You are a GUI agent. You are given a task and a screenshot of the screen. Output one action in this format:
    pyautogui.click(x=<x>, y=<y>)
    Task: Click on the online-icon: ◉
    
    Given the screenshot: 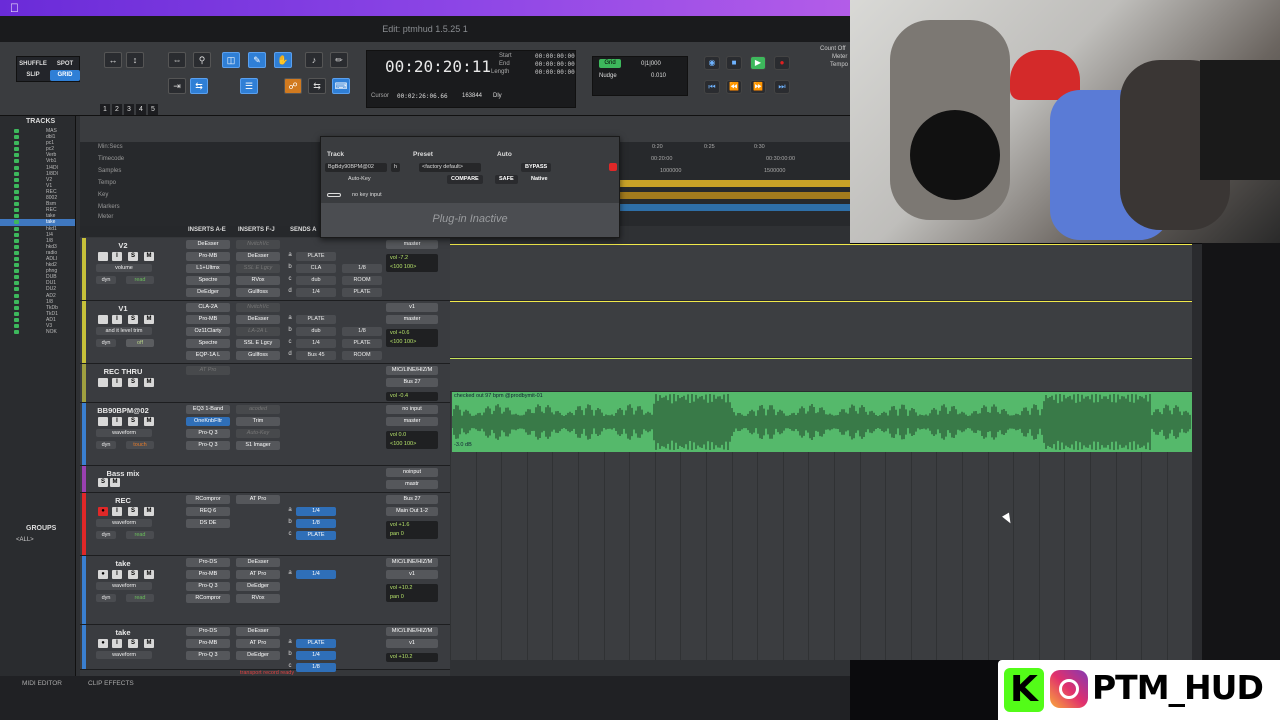 What is the action you would take?
    pyautogui.click(x=712, y=63)
    